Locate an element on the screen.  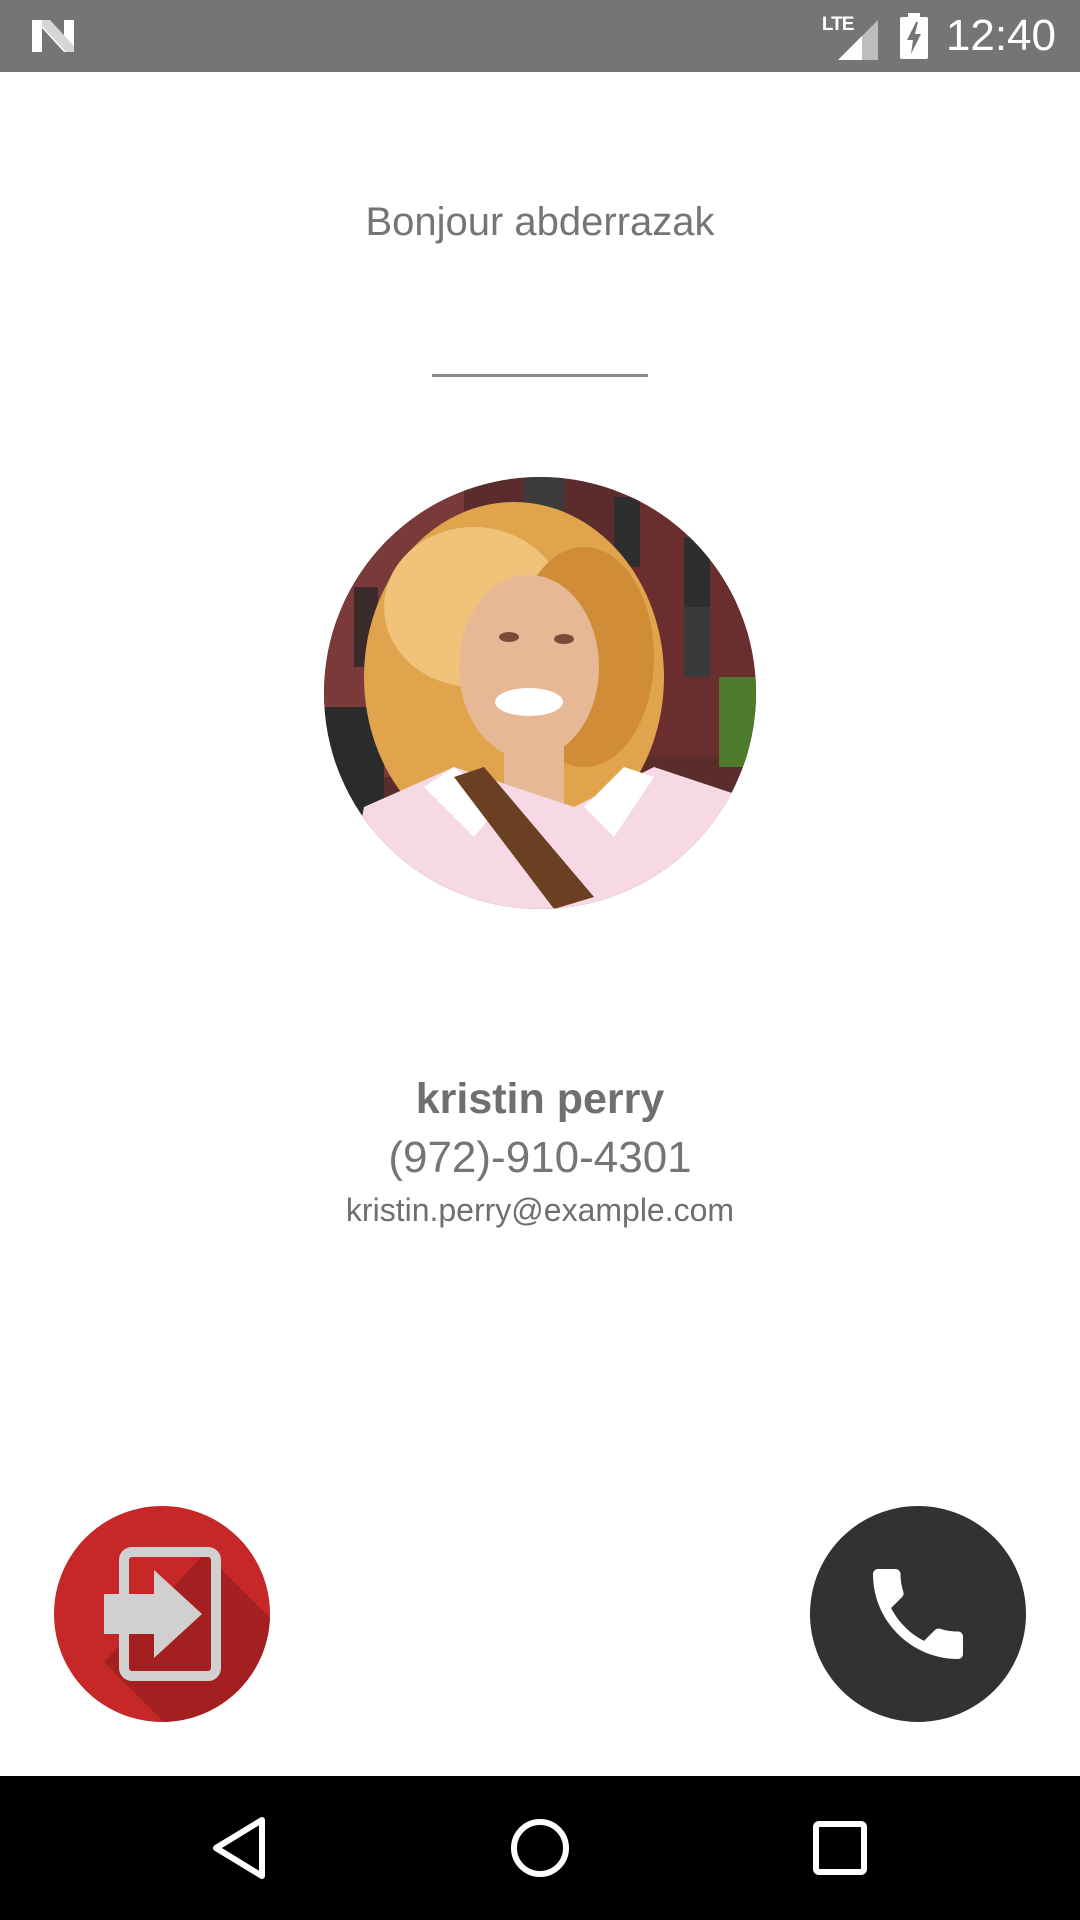
network-indicator: LTE is located at coordinates (849, 36).